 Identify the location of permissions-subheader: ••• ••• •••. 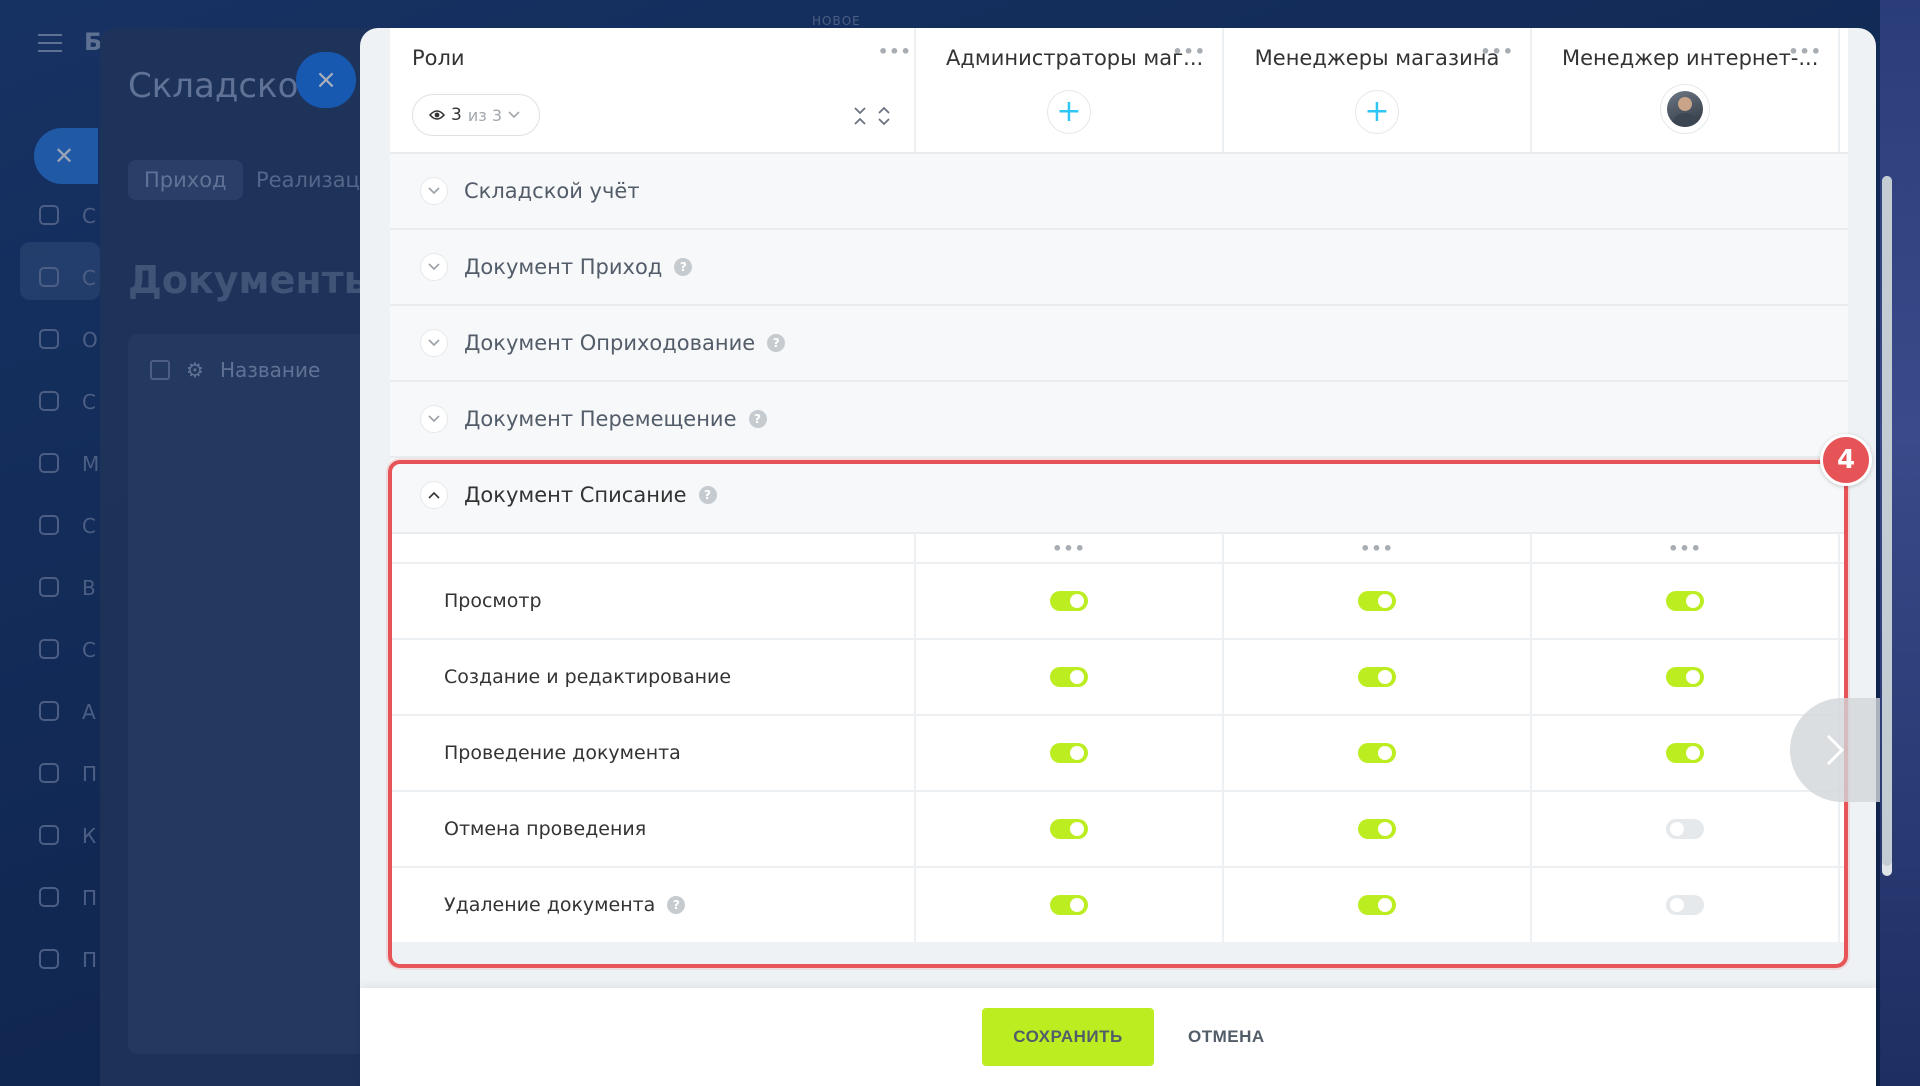
(1119, 547).